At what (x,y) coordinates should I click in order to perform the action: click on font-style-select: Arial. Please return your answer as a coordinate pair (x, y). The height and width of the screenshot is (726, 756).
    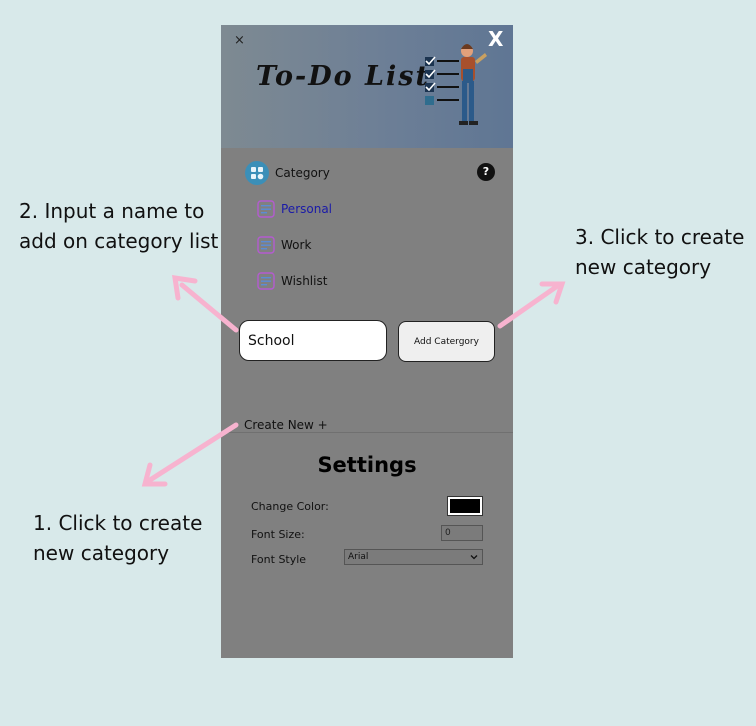
    Looking at the image, I should click on (413, 557).